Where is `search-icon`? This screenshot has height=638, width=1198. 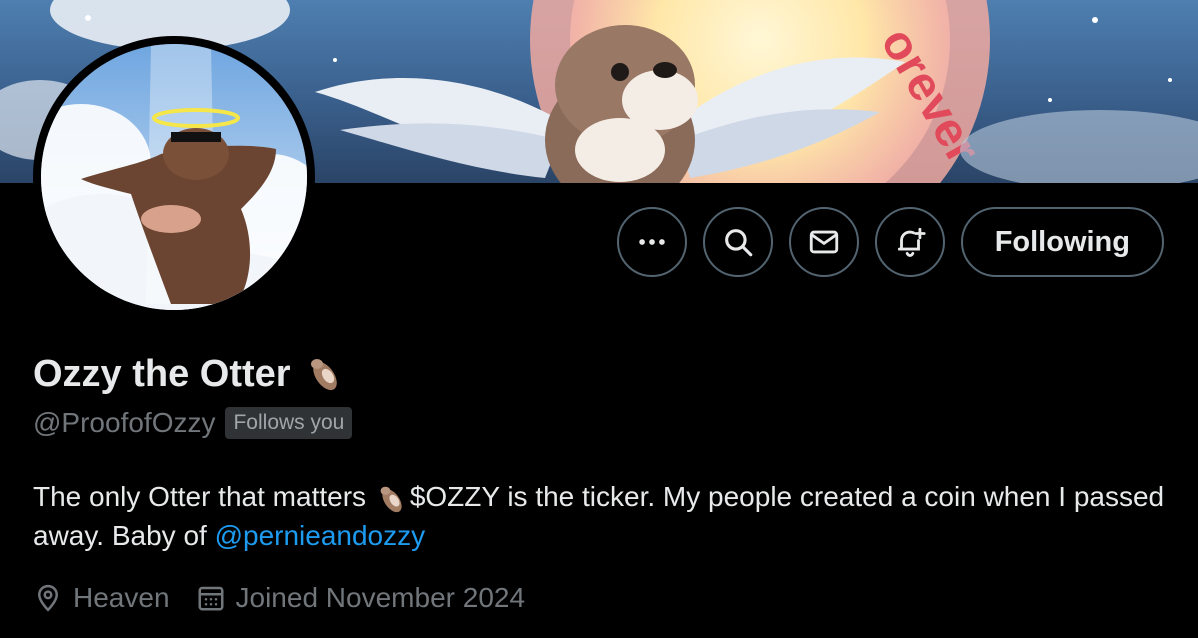
search-icon is located at coordinates (738, 243).